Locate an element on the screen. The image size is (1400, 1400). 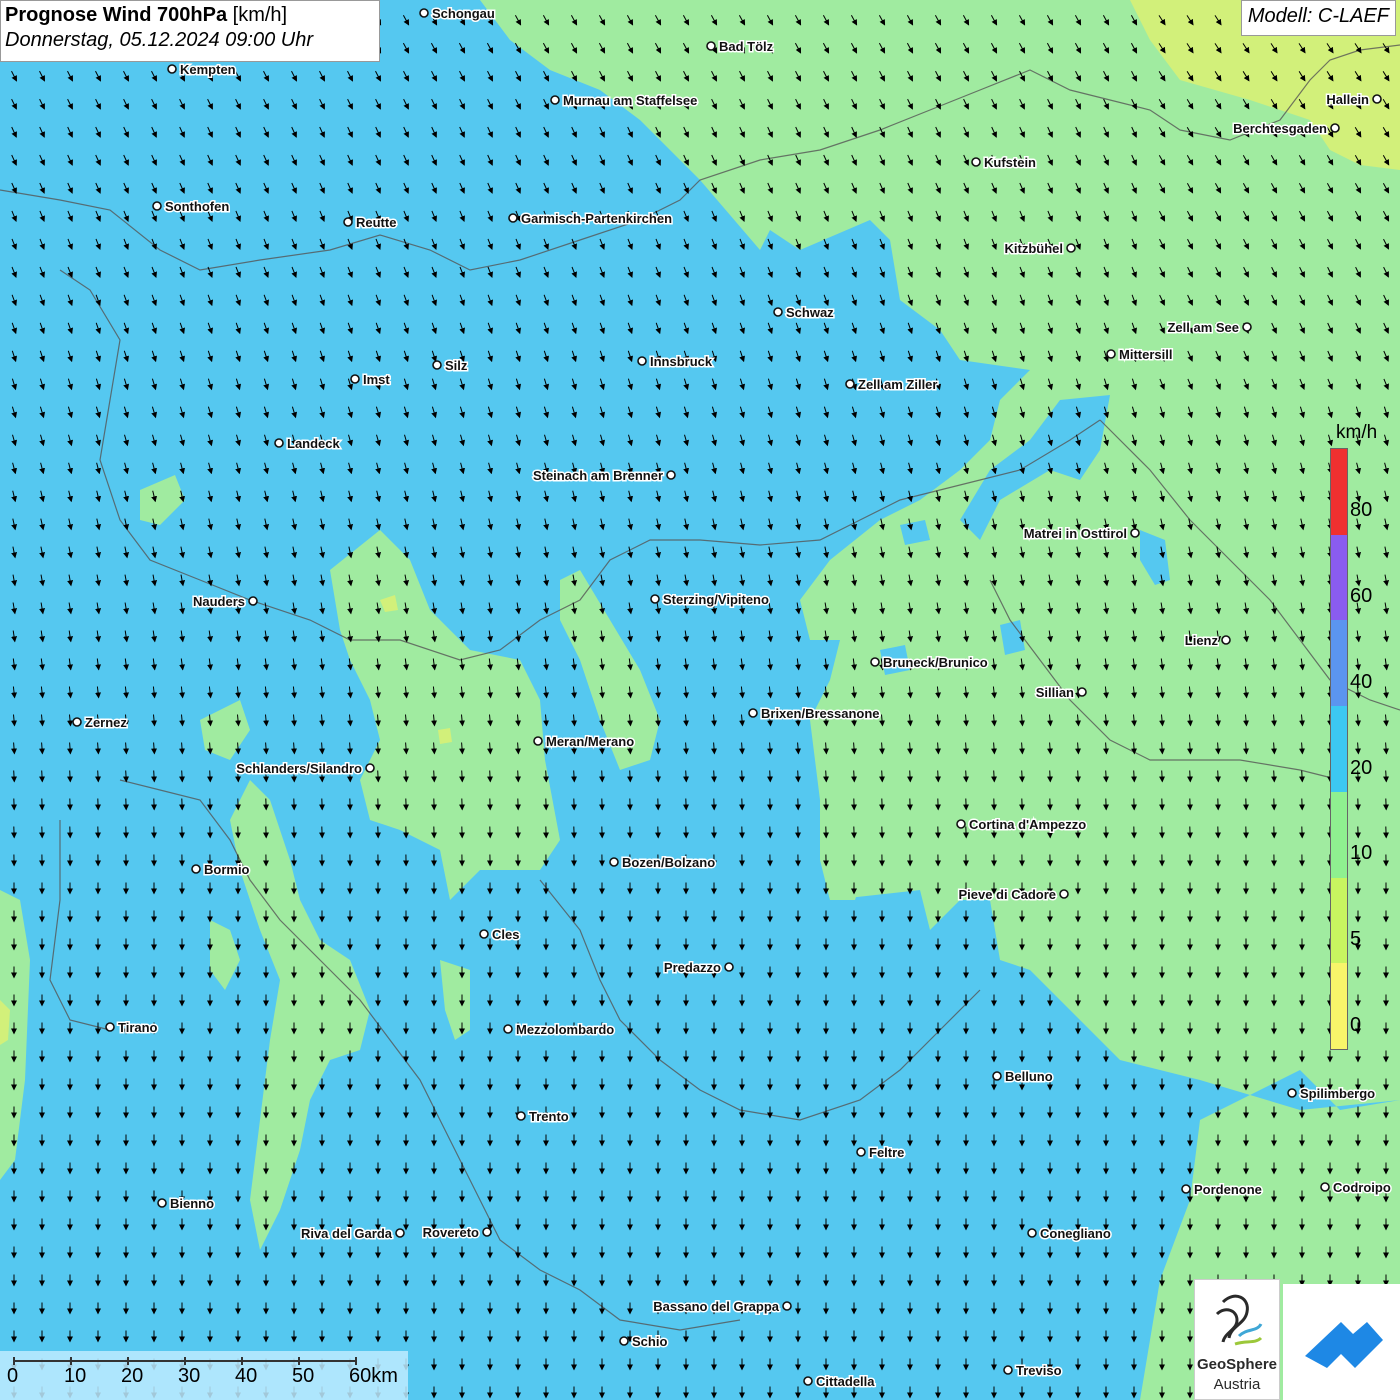
geosphere-logo: GeoSphere Austria is located at coordinates (1237, 1339).